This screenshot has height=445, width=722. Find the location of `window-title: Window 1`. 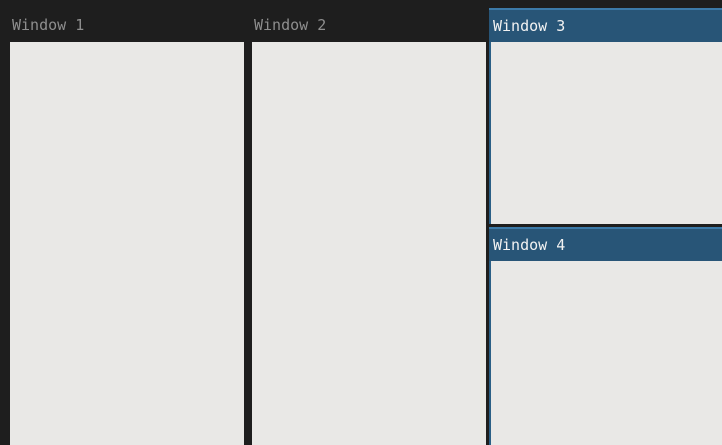

window-title: Window 1 is located at coordinates (127, 25).